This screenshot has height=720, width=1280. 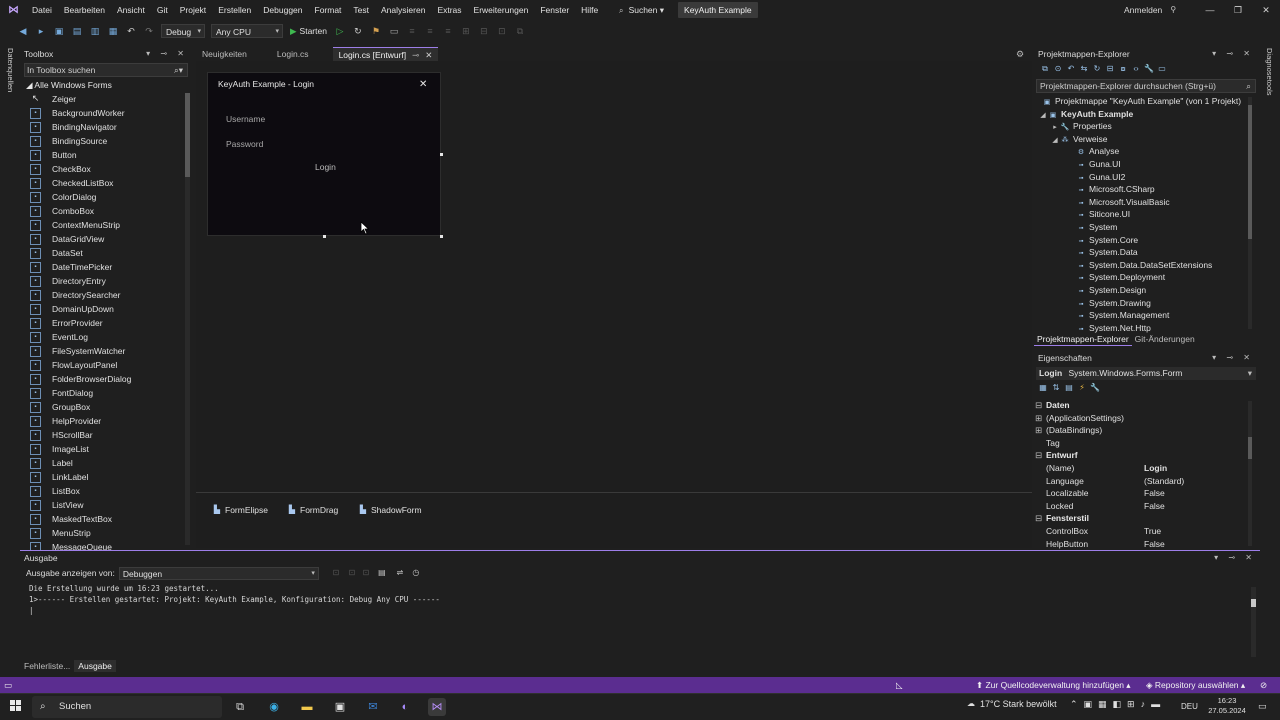 What do you see at coordinates (234, 10) in the screenshot?
I see `menu-build: Erstellen` at bounding box center [234, 10].